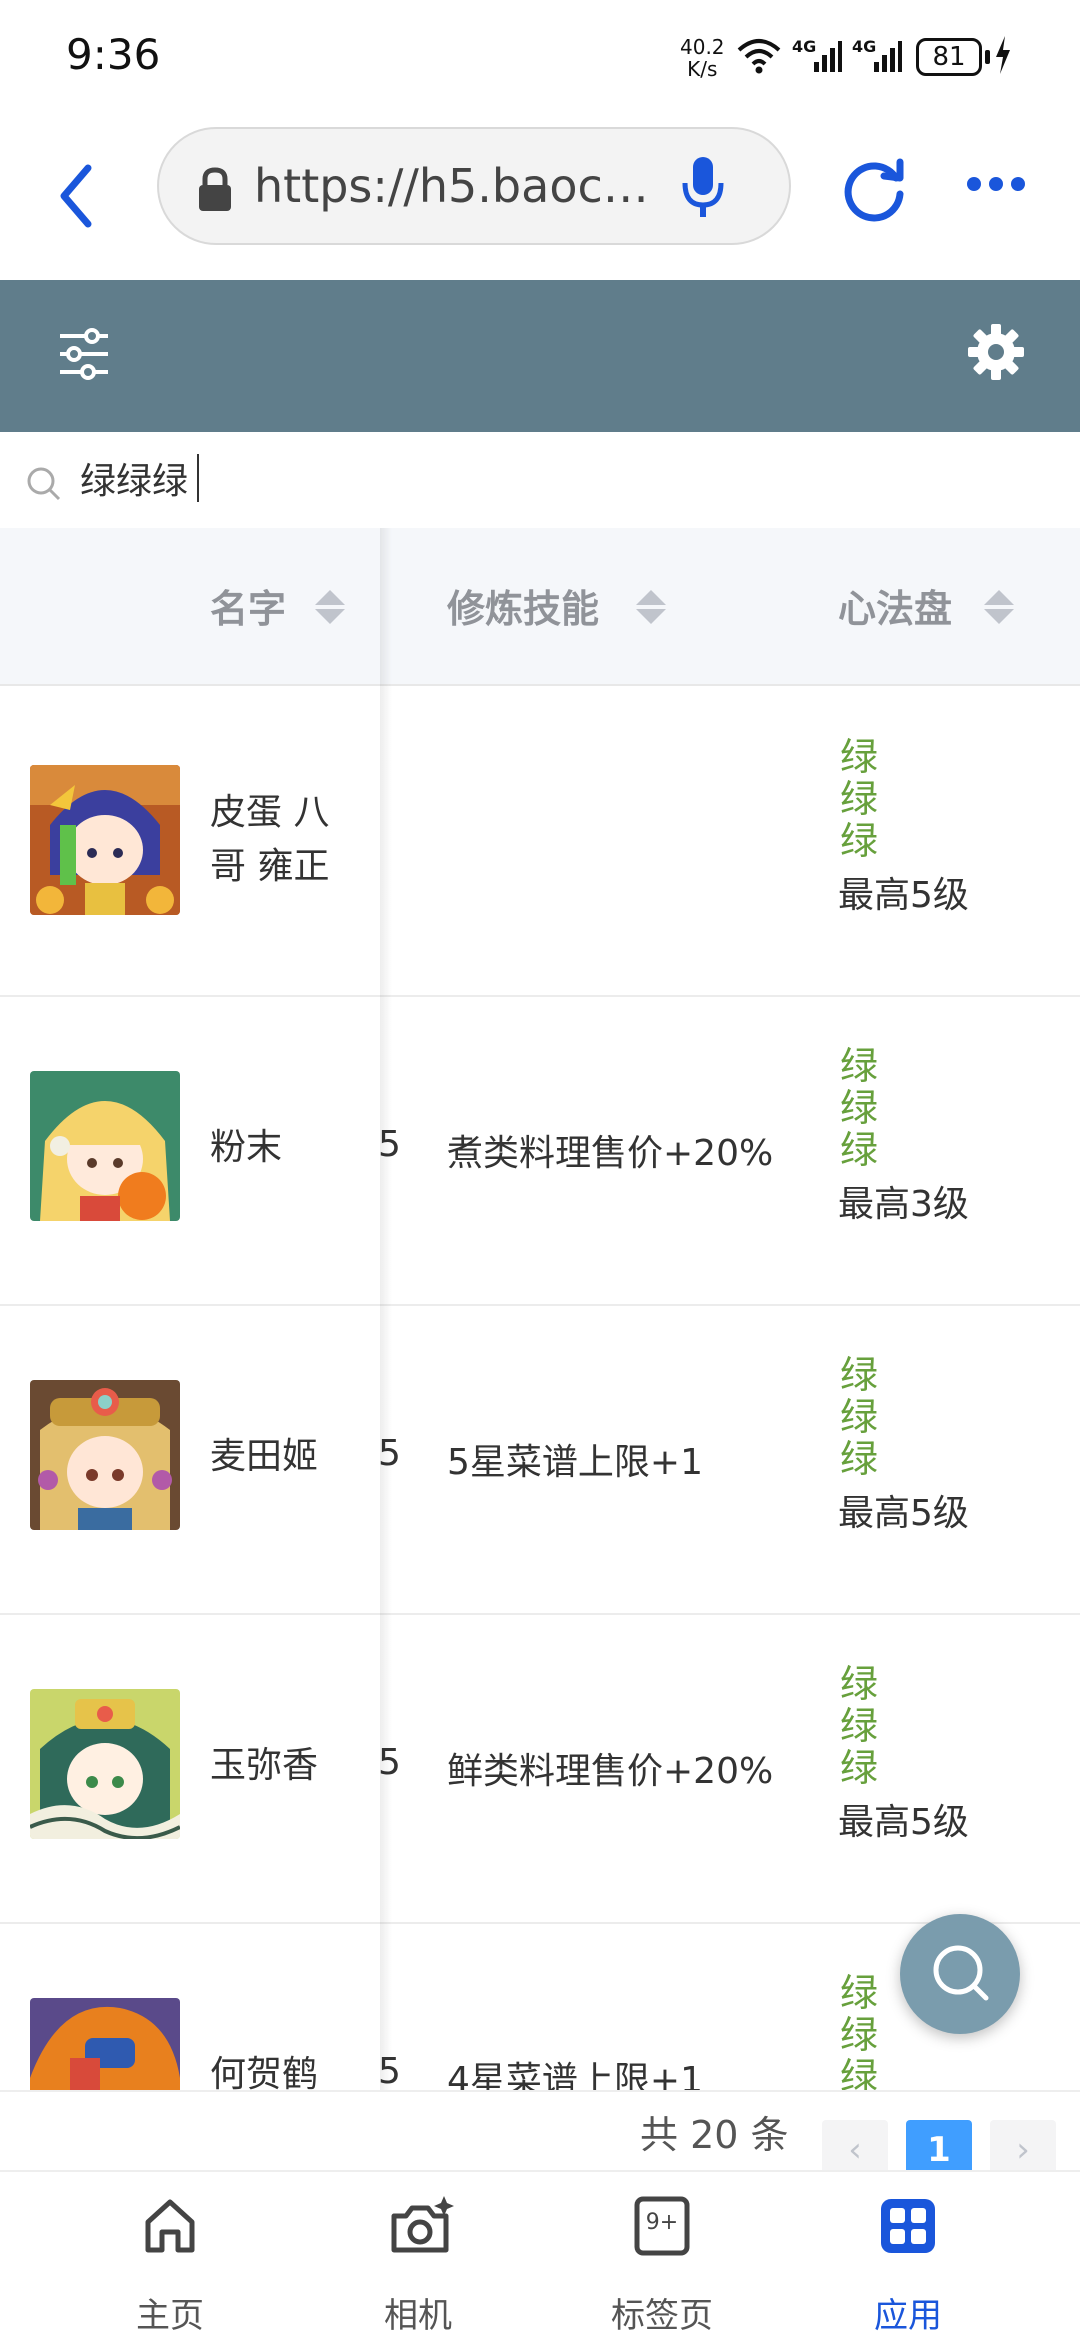 Image resolution: width=1080 pixels, height=2340 pixels. What do you see at coordinates (702, 47) in the screenshot?
I see `network-speed-value: 40.2` at bounding box center [702, 47].